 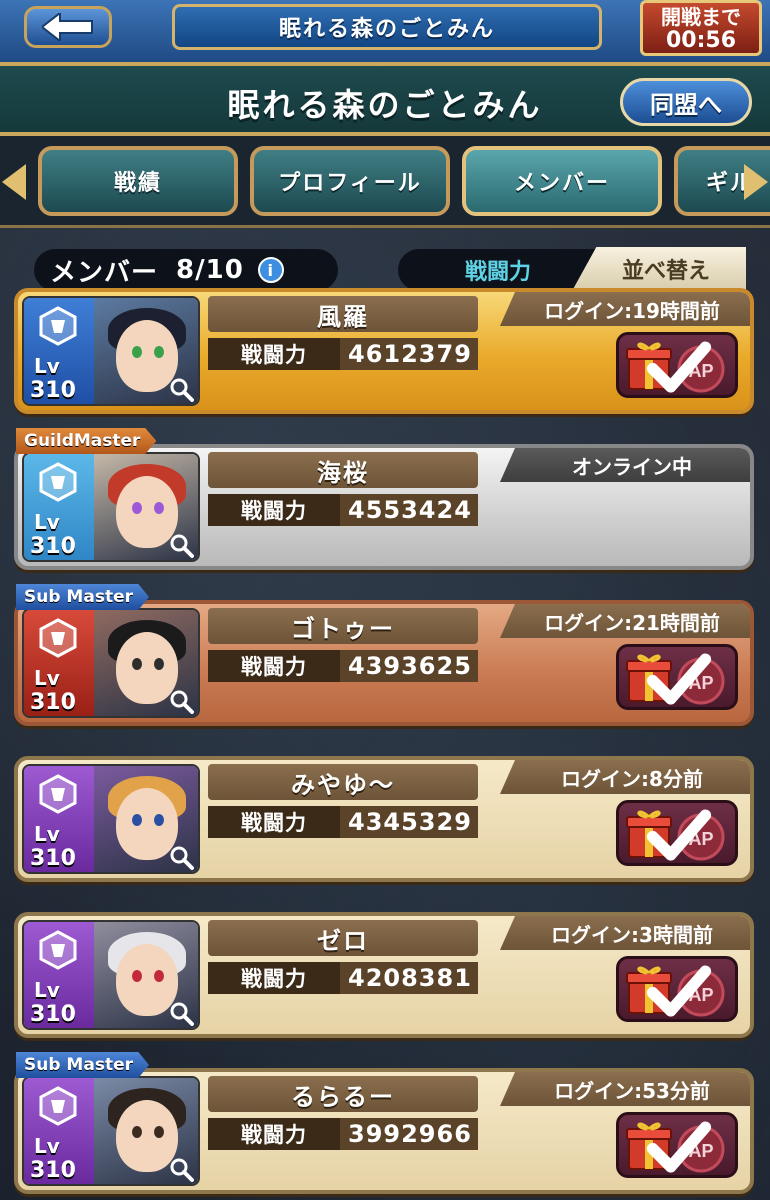 I want to click on member-name: 風羅, so click(x=343, y=314).